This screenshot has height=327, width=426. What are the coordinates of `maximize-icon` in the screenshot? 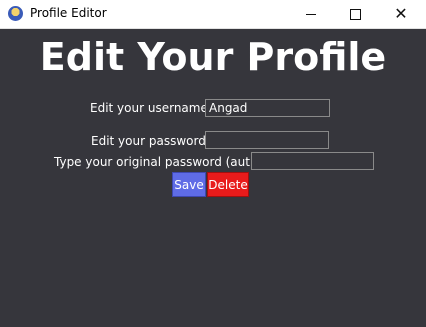 It's located at (355, 14).